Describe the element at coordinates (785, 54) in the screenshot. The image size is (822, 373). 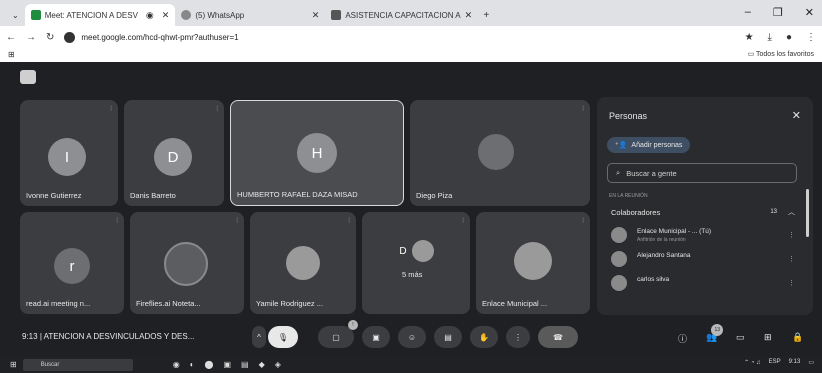
I see `all-bookmarks-label: Todos los favoritos` at that location.